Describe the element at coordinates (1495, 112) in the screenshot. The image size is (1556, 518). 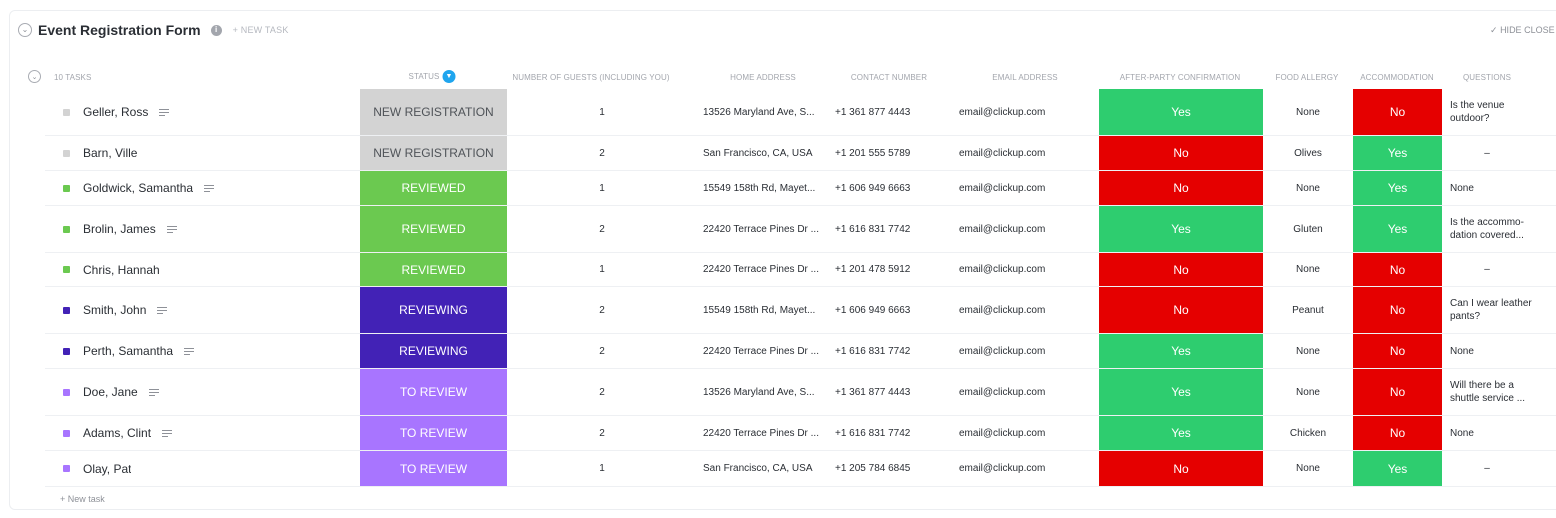
I see `questions-cell: Is the venue outdoor?` at that location.